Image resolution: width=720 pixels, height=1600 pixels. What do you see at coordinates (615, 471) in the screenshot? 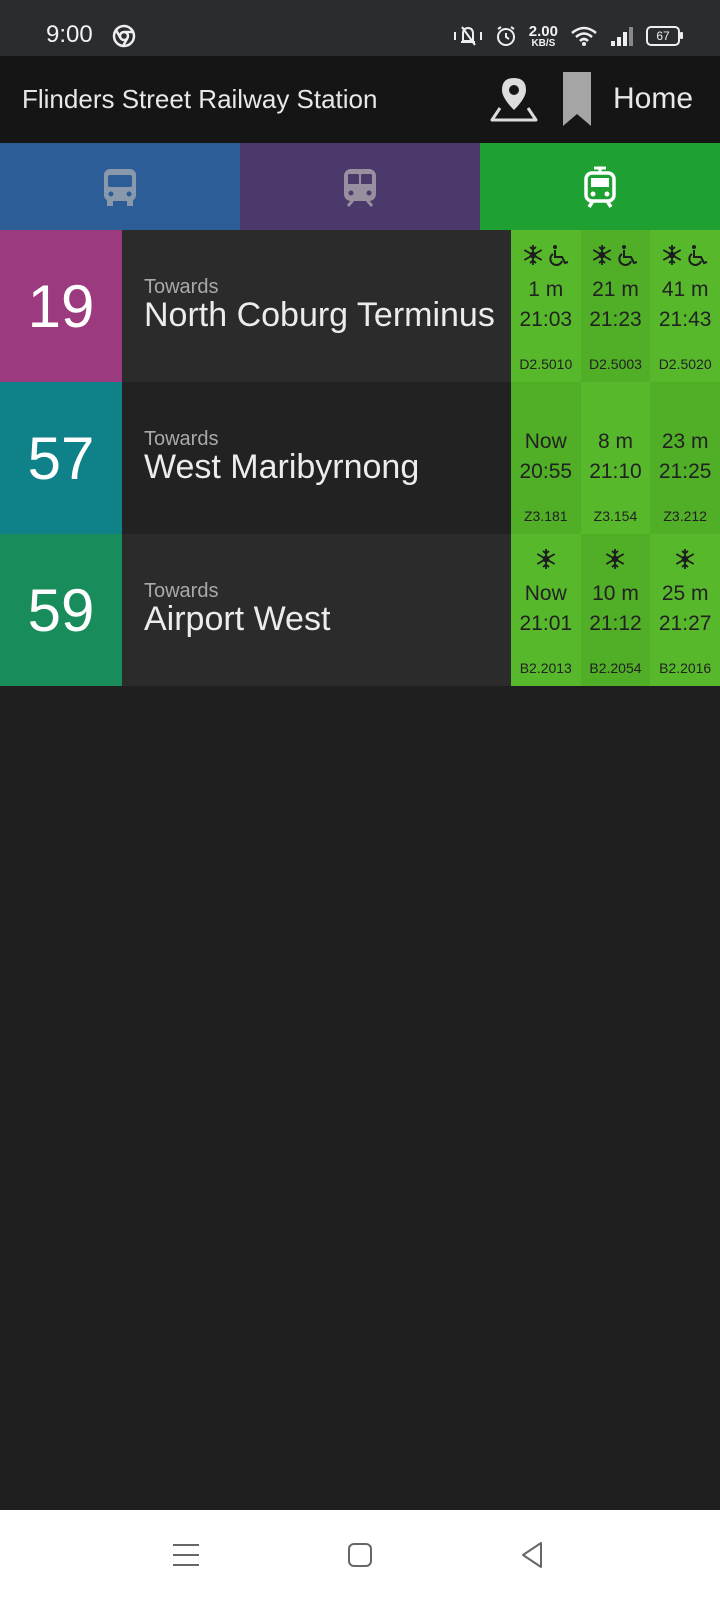
I see `departure-time: 21:10` at bounding box center [615, 471].